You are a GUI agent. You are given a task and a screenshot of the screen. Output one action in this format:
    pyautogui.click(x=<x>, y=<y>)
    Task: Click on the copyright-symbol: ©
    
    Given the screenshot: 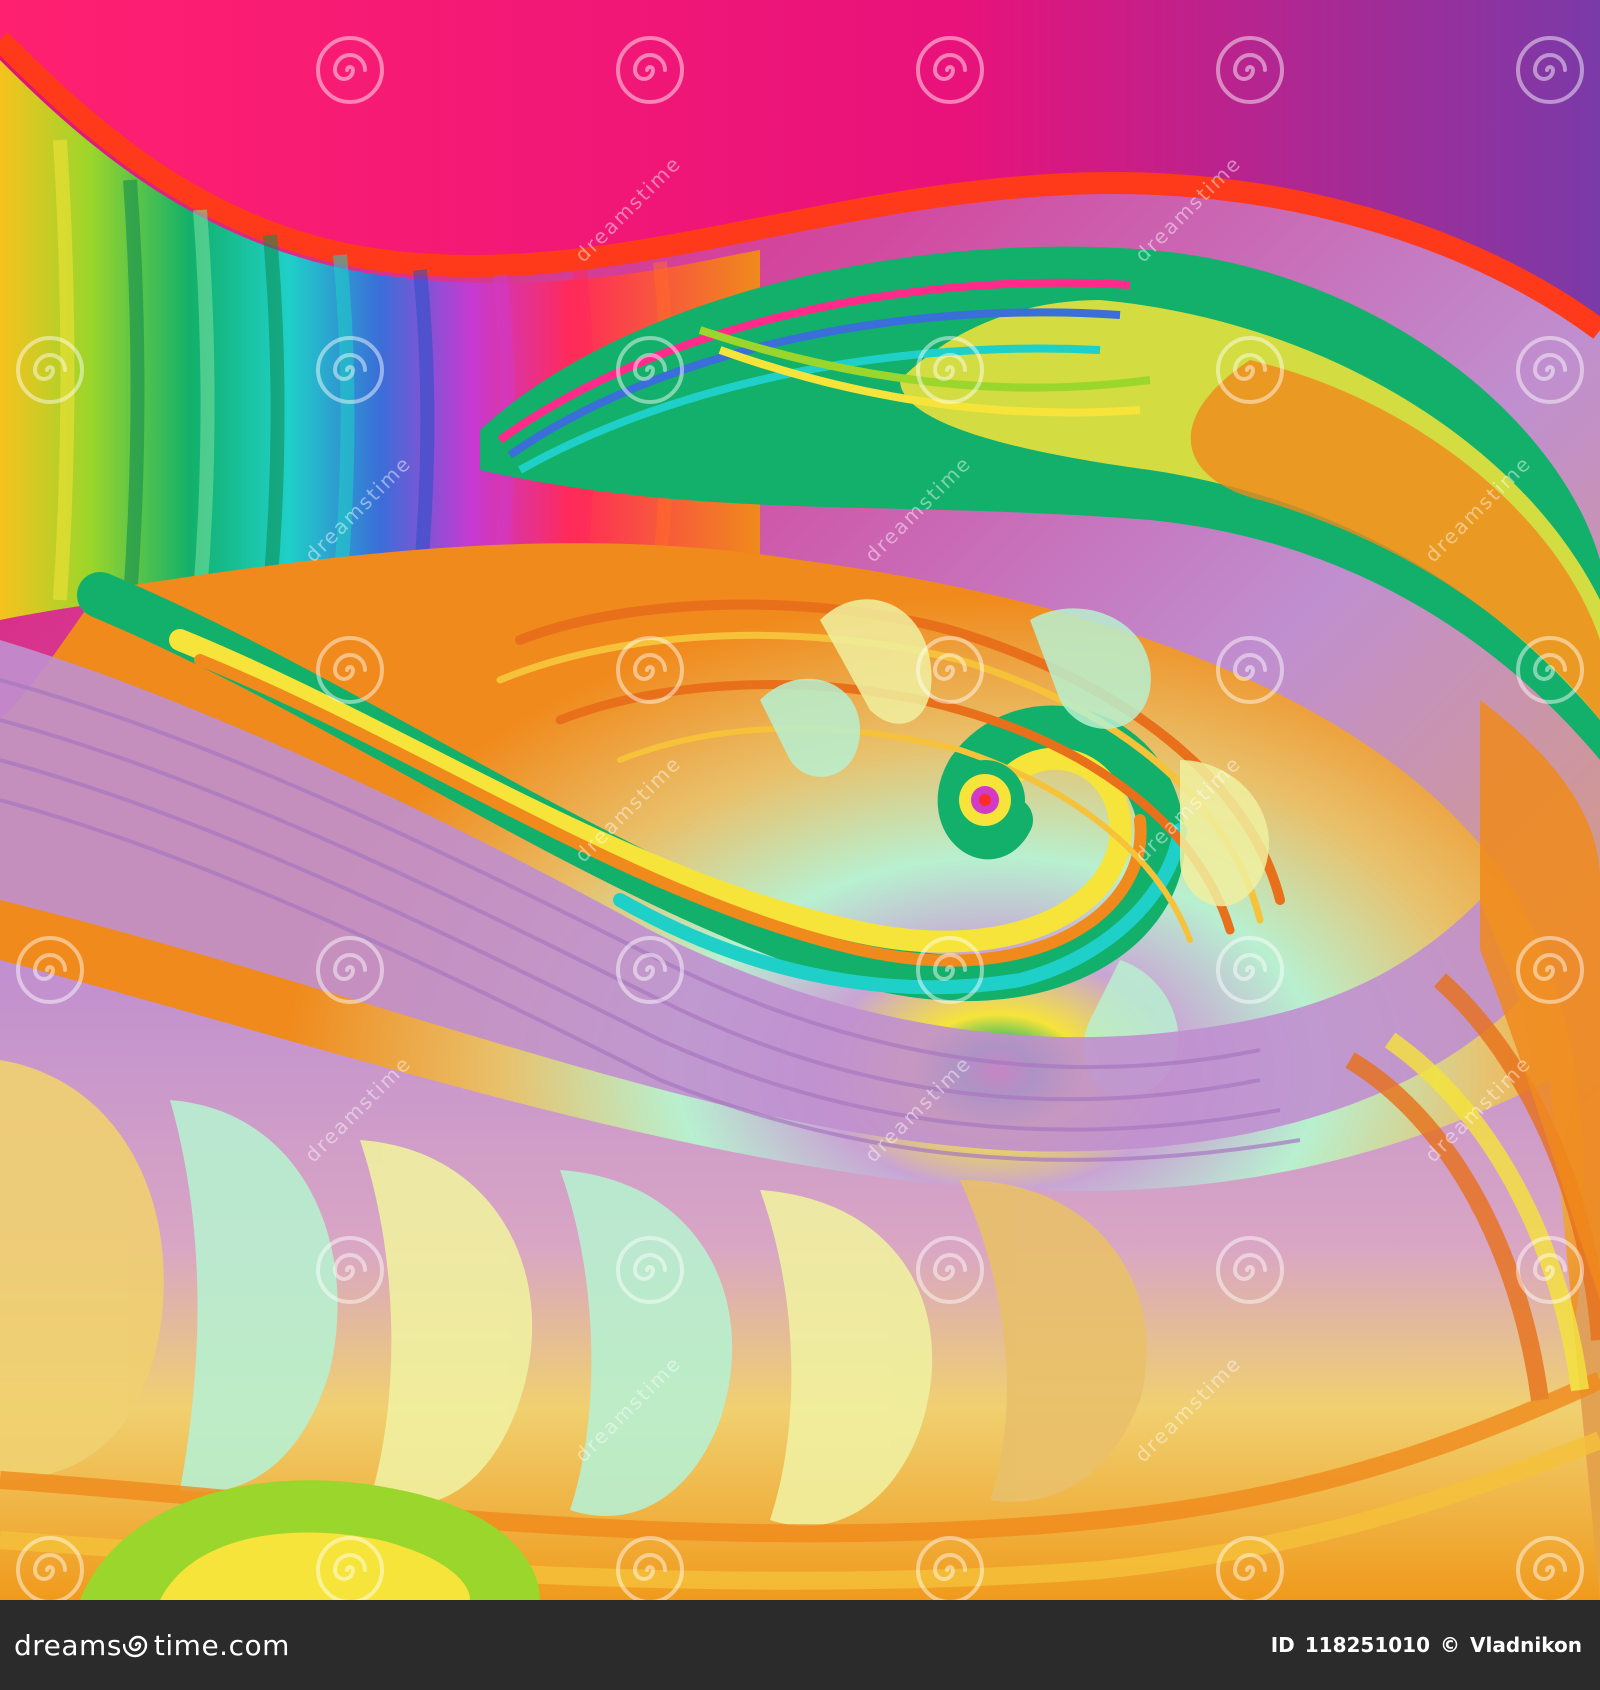 What is the action you would take?
    pyautogui.click(x=1450, y=1645)
    